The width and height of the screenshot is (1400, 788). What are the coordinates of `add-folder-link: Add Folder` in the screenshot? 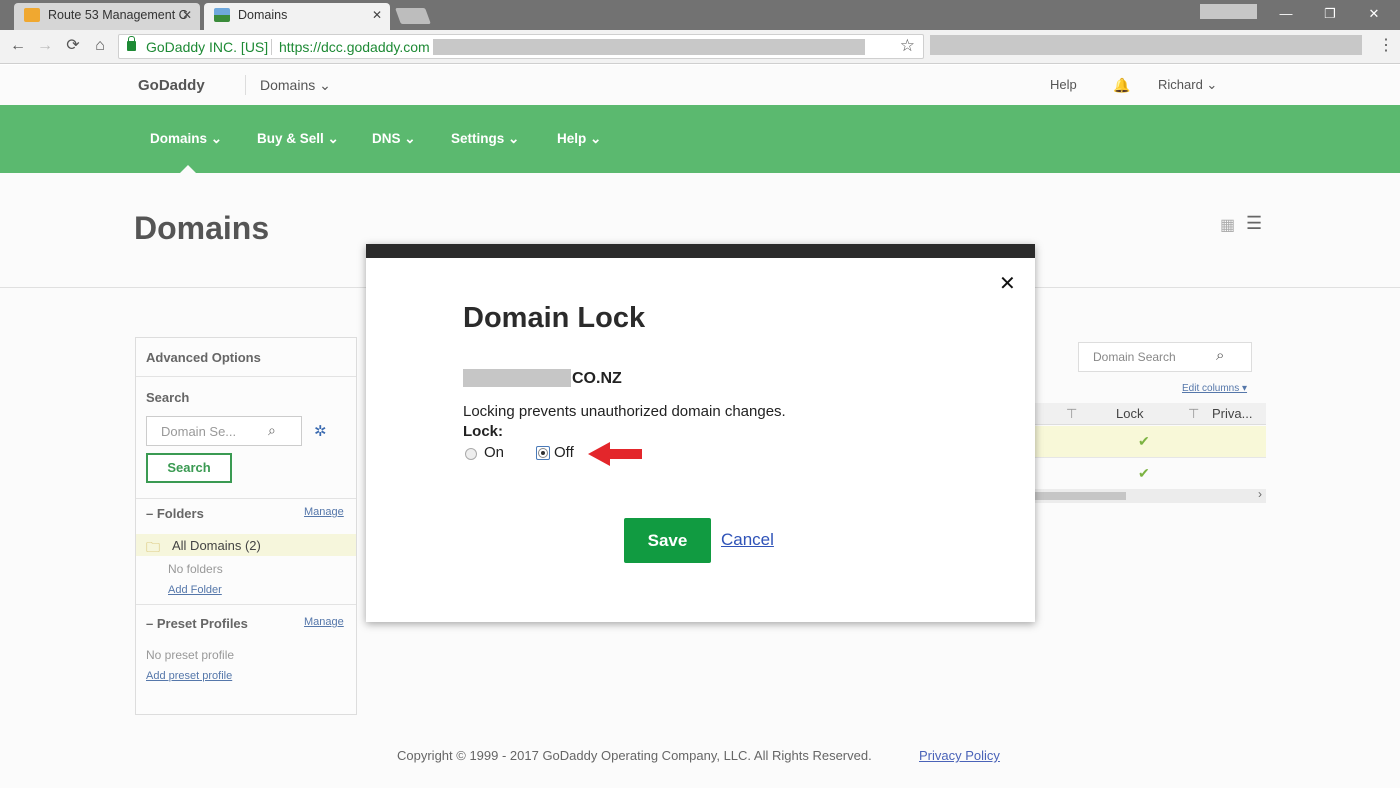 It's located at (195, 590).